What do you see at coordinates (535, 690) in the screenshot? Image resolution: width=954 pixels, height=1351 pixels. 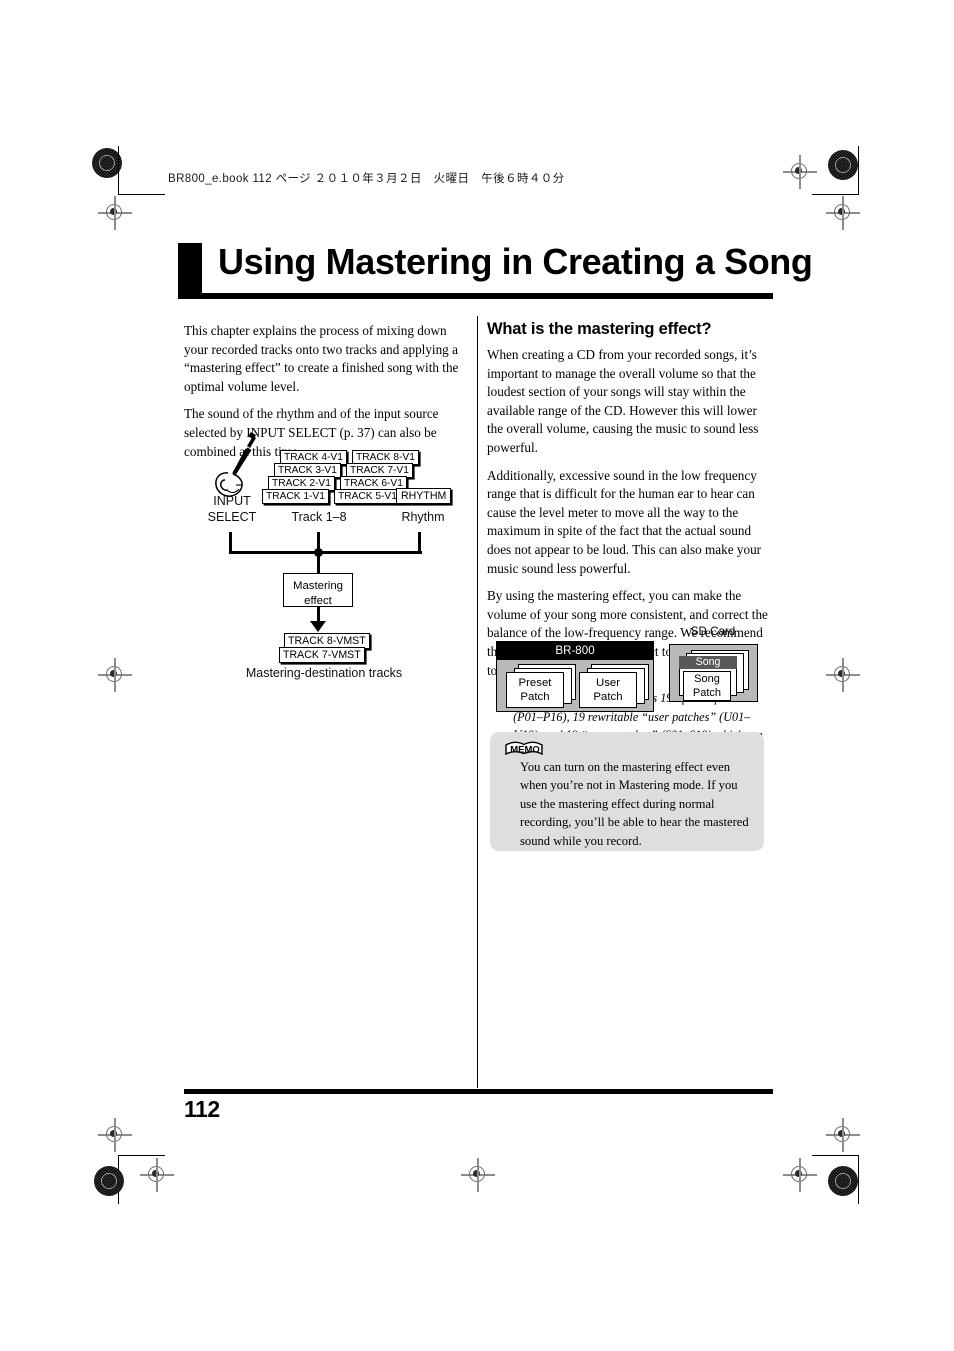 I see `preset-patch-card-front: Preset Patch` at bounding box center [535, 690].